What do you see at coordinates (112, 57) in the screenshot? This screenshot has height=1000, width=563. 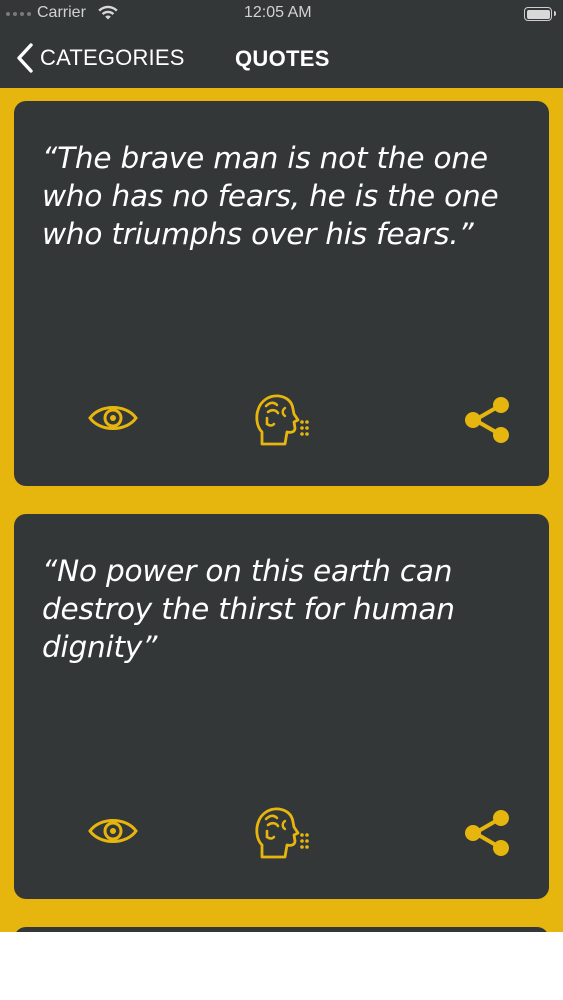 I see `back-button-label: CATEGORIES` at bounding box center [112, 57].